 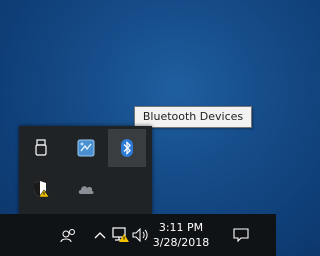 I want to click on action-center-icon, so click(x=241, y=235).